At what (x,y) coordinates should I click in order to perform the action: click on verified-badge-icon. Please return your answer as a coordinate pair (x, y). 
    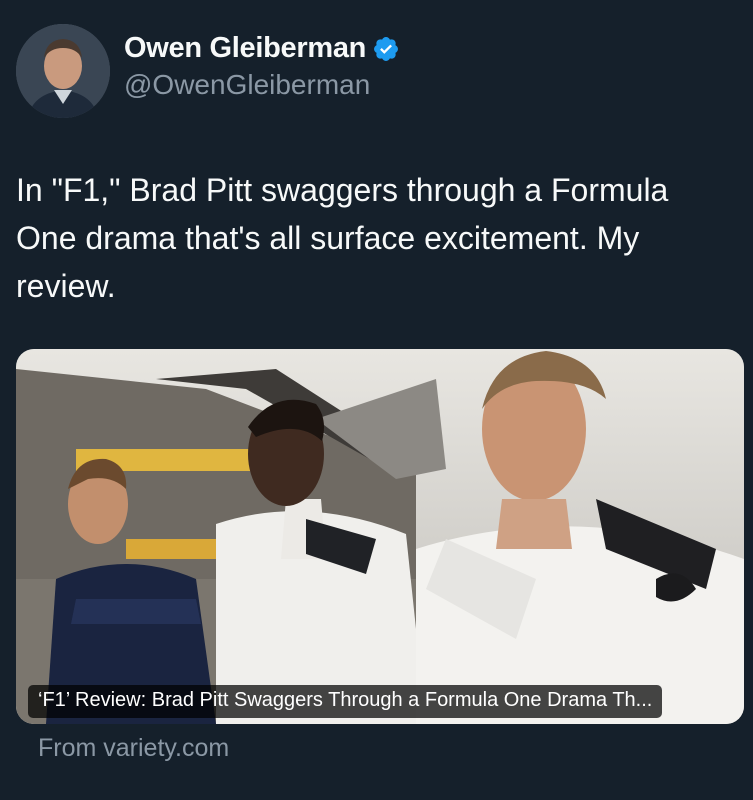
    Looking at the image, I should click on (386, 48).